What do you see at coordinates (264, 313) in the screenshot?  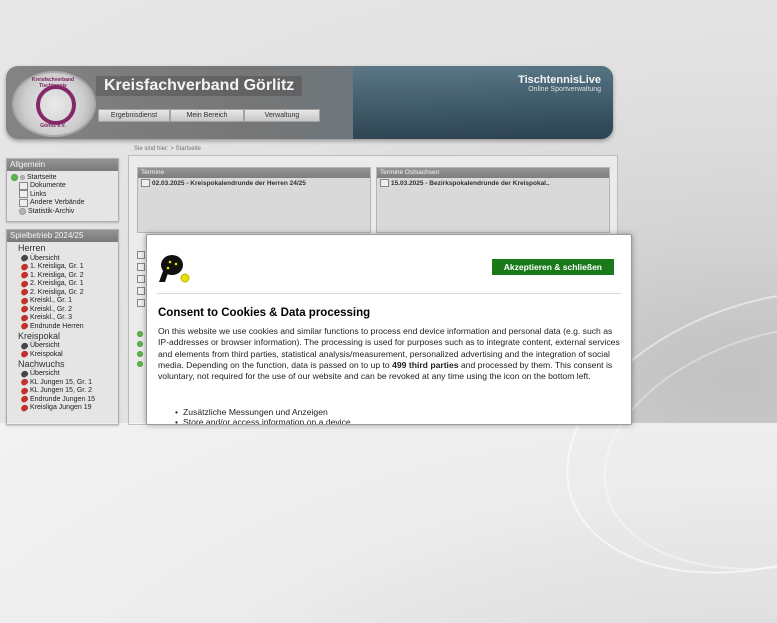 I see `consent-title: Consent to Cookies & Data processing` at bounding box center [264, 313].